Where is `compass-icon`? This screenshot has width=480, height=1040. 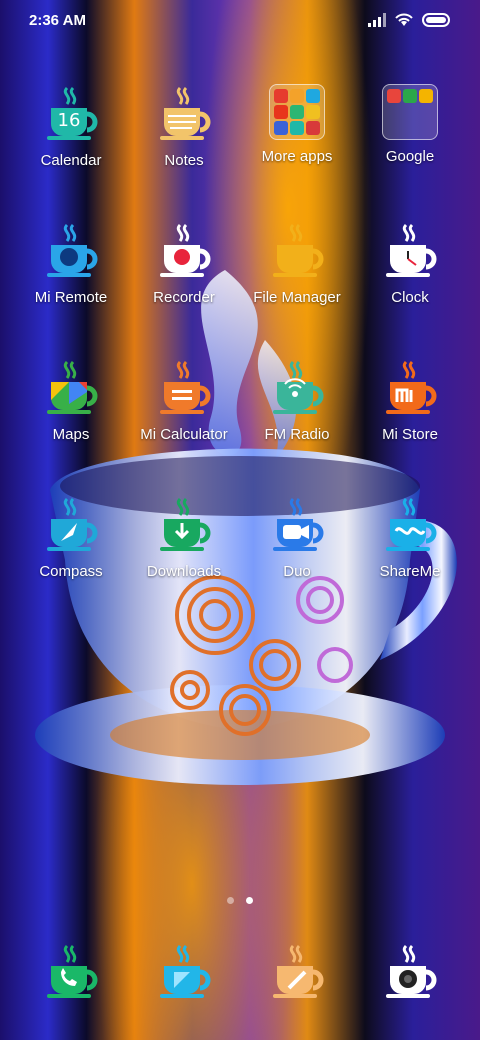
compass-icon is located at coordinates (72, 524).